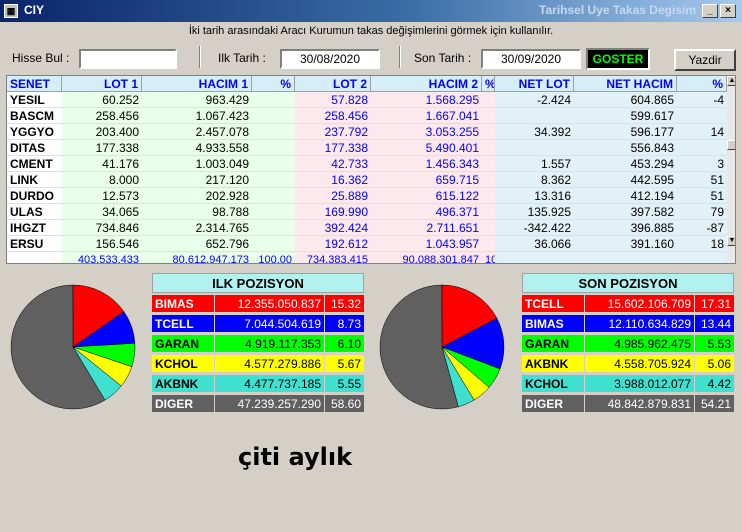  Describe the element at coordinates (102, 196) in the screenshot. I see `grid-cell: 12.573` at that location.